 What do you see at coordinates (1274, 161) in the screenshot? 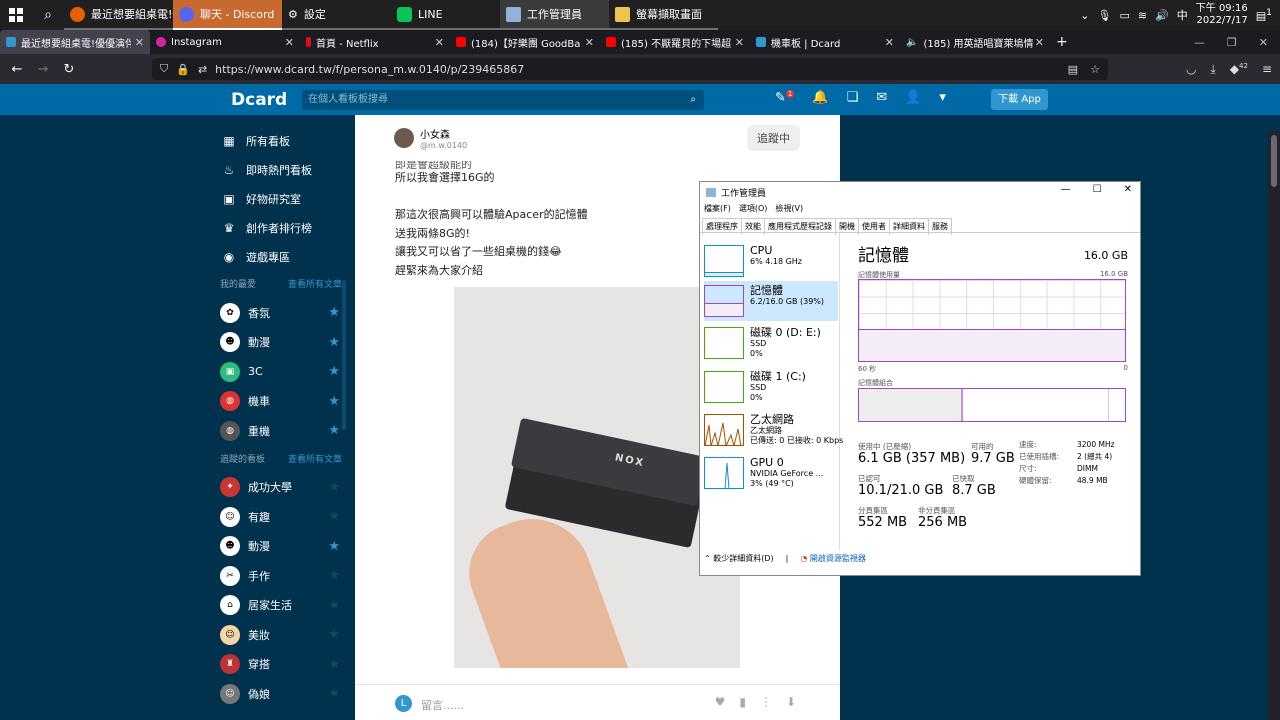
I see `scrollbar-thumb` at bounding box center [1274, 161].